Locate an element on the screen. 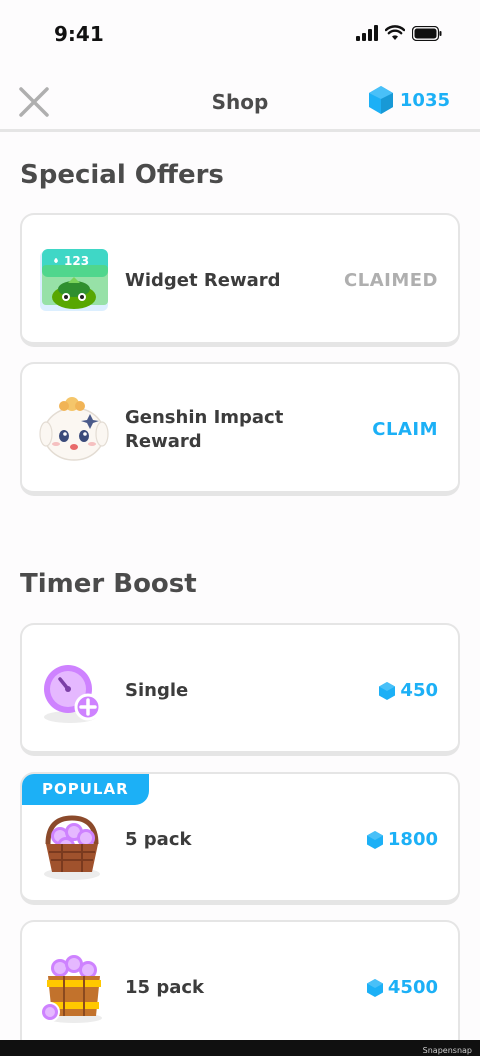 The height and width of the screenshot is (1056, 480). timer-15pack-card: 15 pack 4500 is located at coordinates (240, 986).